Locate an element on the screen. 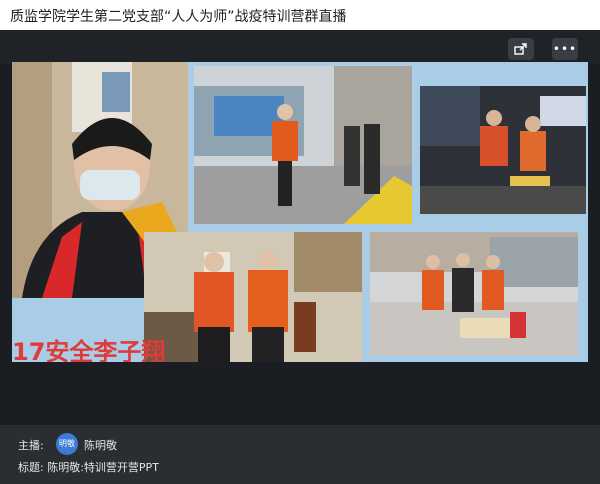 This screenshot has width=600, height=484. stream-title-label: 标题: is located at coordinates (31, 467).